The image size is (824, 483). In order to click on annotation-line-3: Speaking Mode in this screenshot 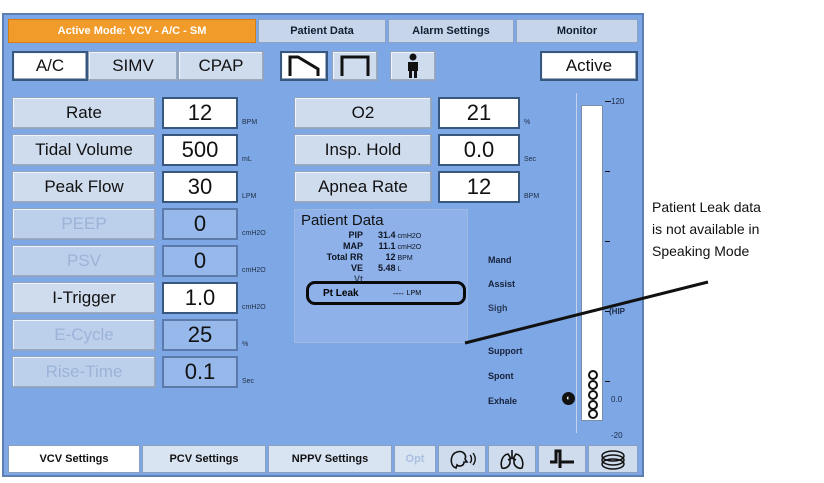, I will do `click(701, 251)`.